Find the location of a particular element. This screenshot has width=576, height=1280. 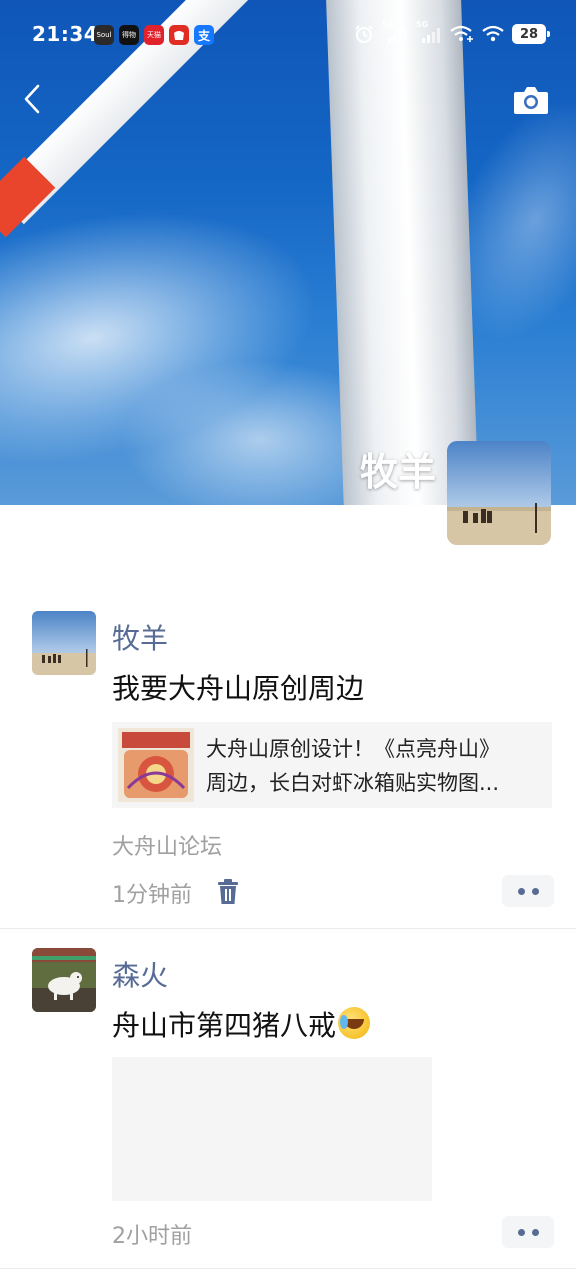

status-time: 21:34 is located at coordinates (65, 34).